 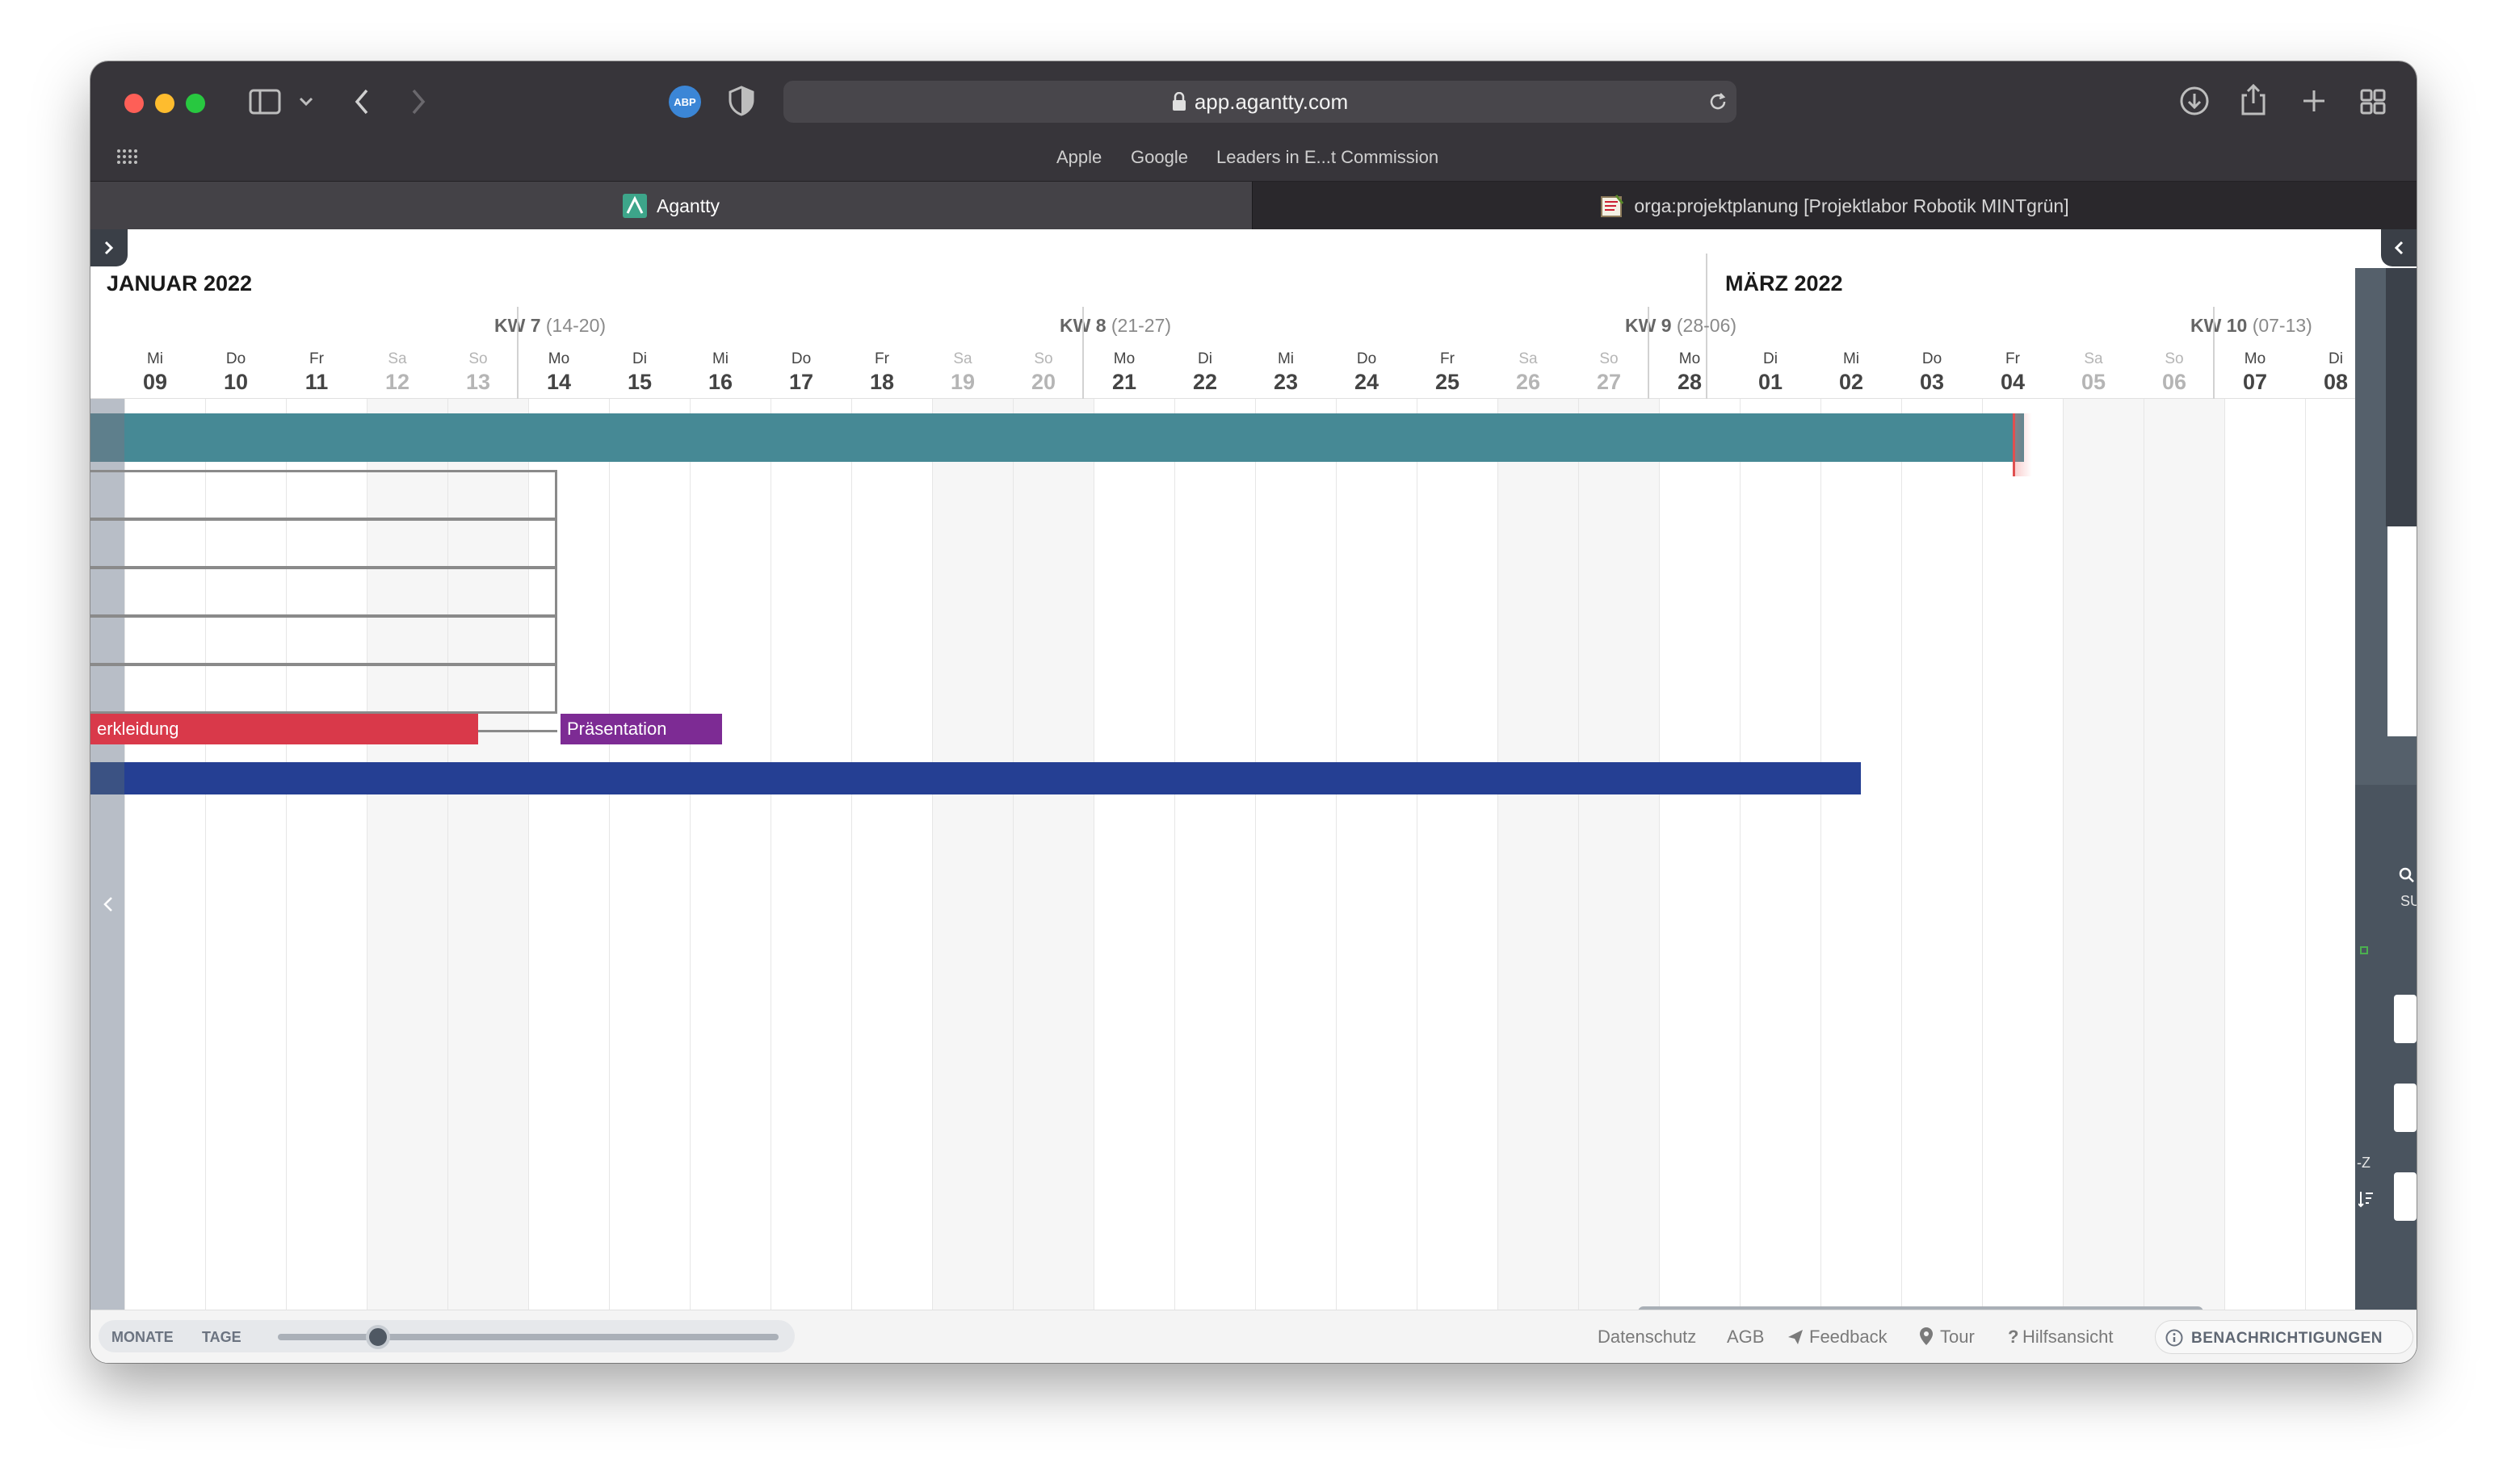 What do you see at coordinates (1285, 372) in the screenshot?
I see `day-header: Mi 23` at bounding box center [1285, 372].